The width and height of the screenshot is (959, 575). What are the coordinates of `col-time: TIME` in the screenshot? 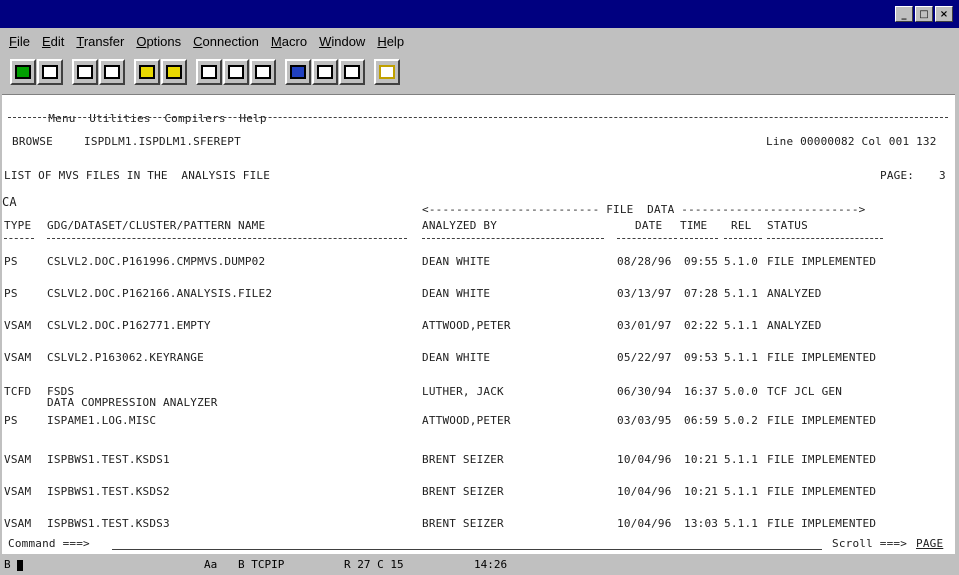 It's located at (694, 225).